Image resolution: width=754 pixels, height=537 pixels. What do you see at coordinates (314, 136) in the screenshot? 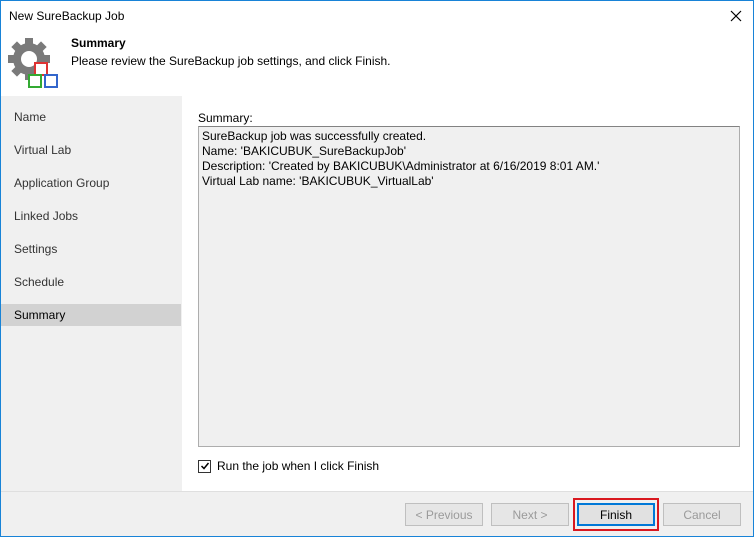
I see `summary-line: SureBackup job was successfully created.` at bounding box center [314, 136].